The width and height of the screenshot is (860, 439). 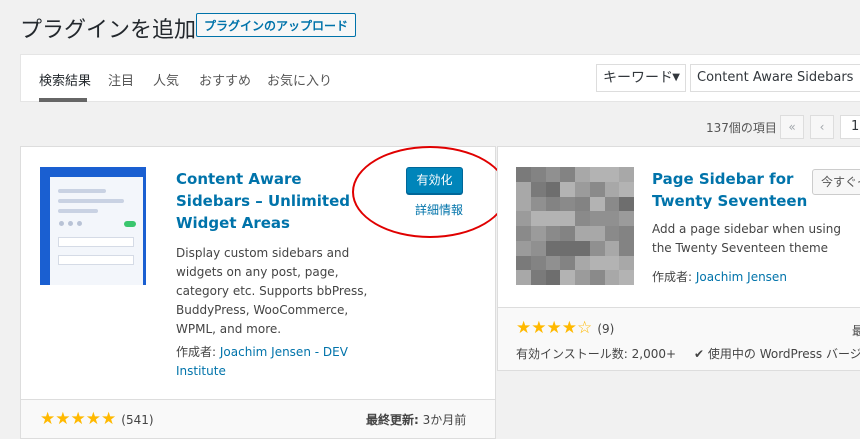 I want to click on items-count: 137個の項目, so click(x=741, y=128).